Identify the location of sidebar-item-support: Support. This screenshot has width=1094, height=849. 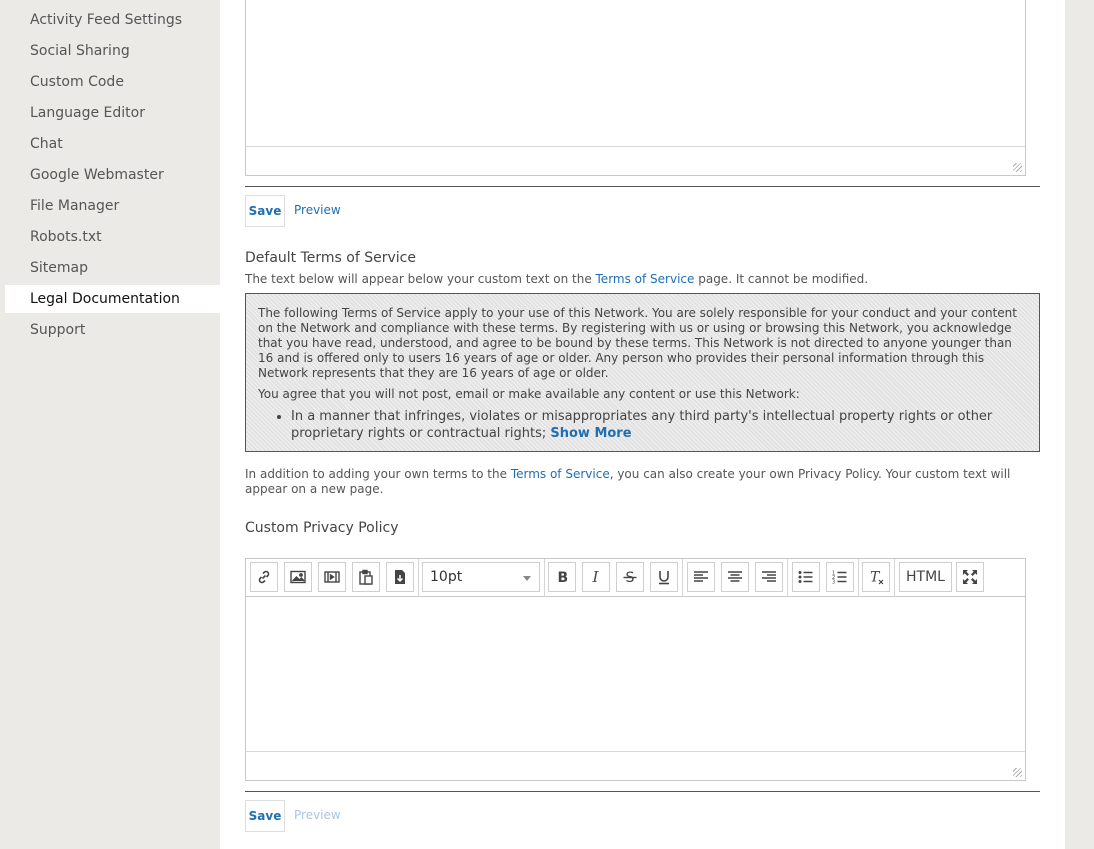
(112, 330).